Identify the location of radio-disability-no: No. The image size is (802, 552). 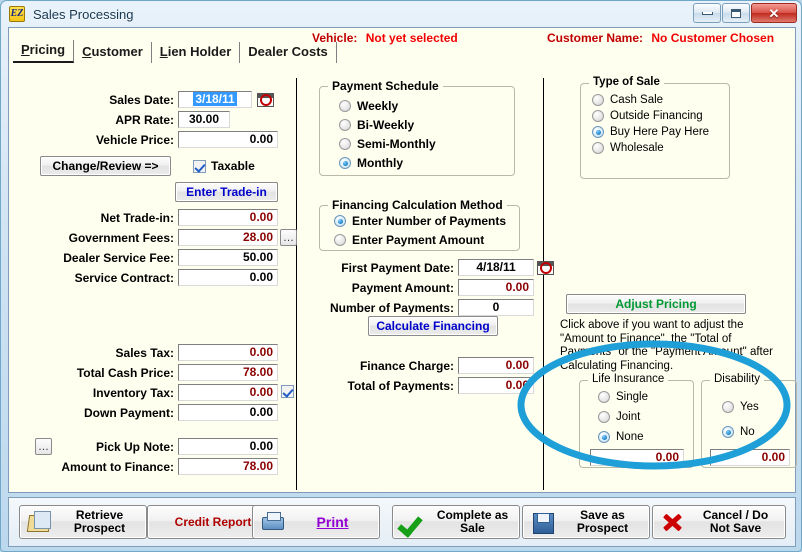
(738, 432).